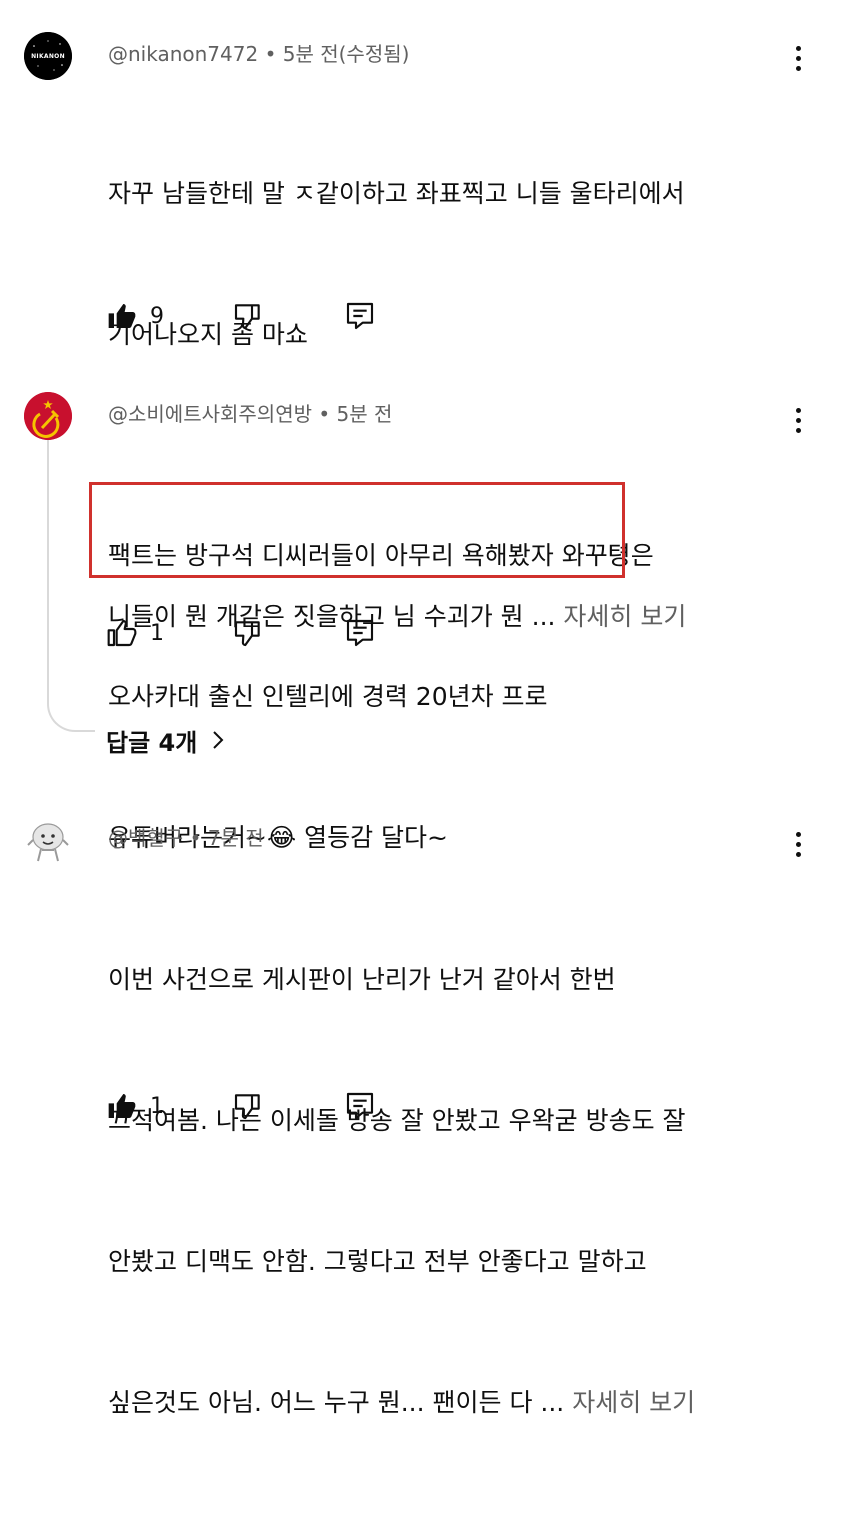  I want to click on comment-line: 기어나오지 좀 마쇼, so click(208, 334).